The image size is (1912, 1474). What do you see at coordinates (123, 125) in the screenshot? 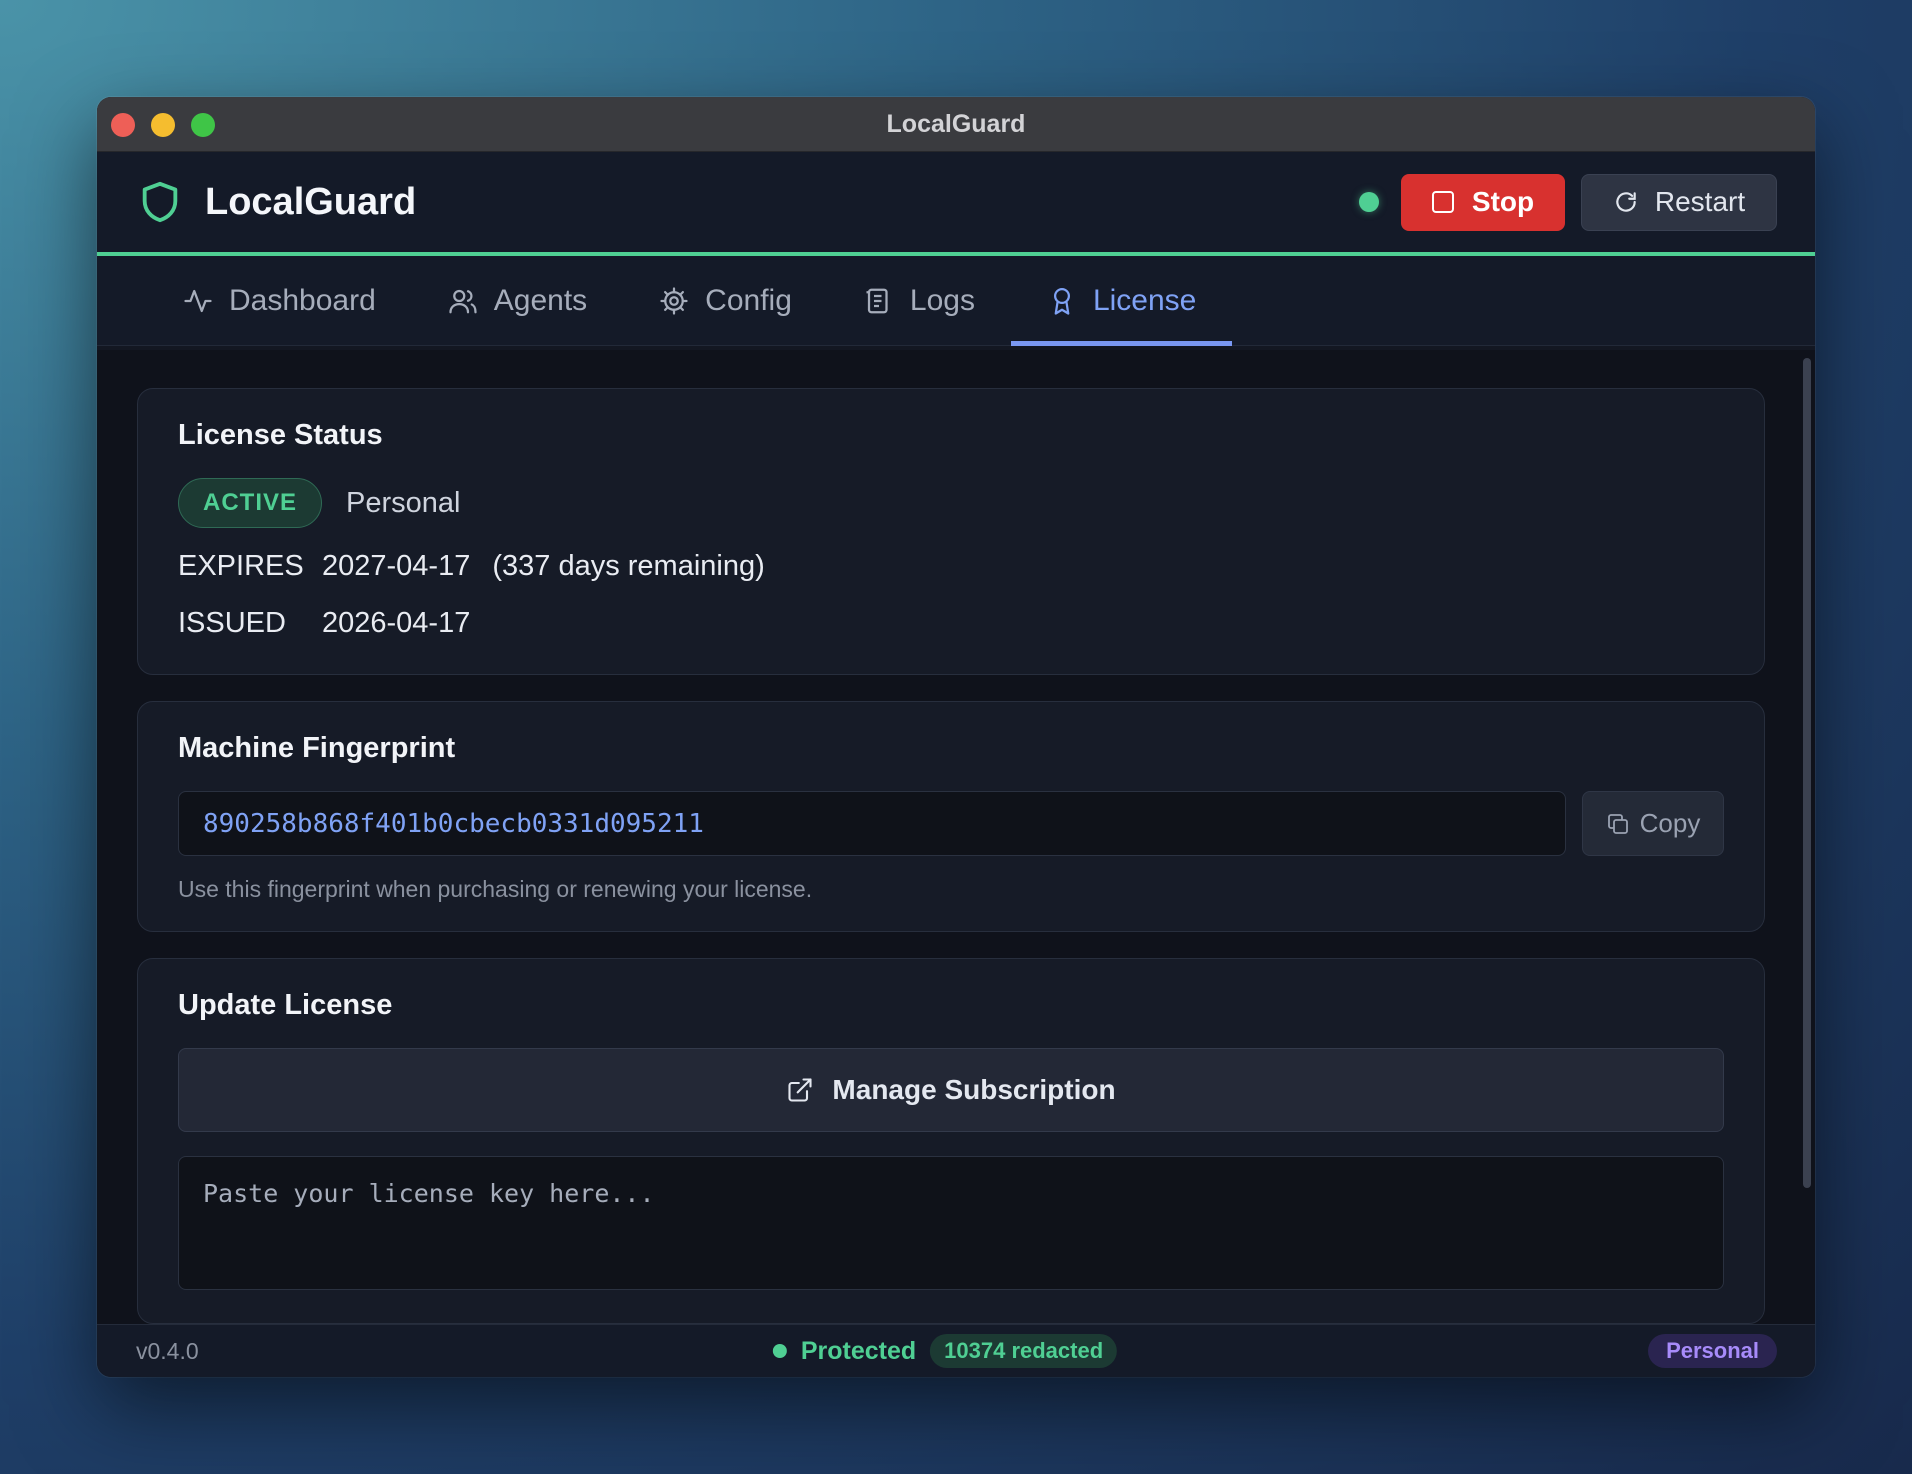
I see `close-window-button` at bounding box center [123, 125].